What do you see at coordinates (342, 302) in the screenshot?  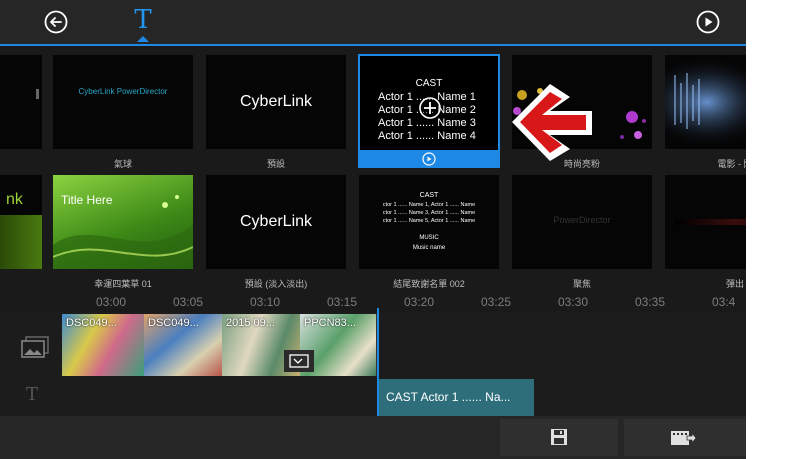 I see `ruler-tick: 03:15` at bounding box center [342, 302].